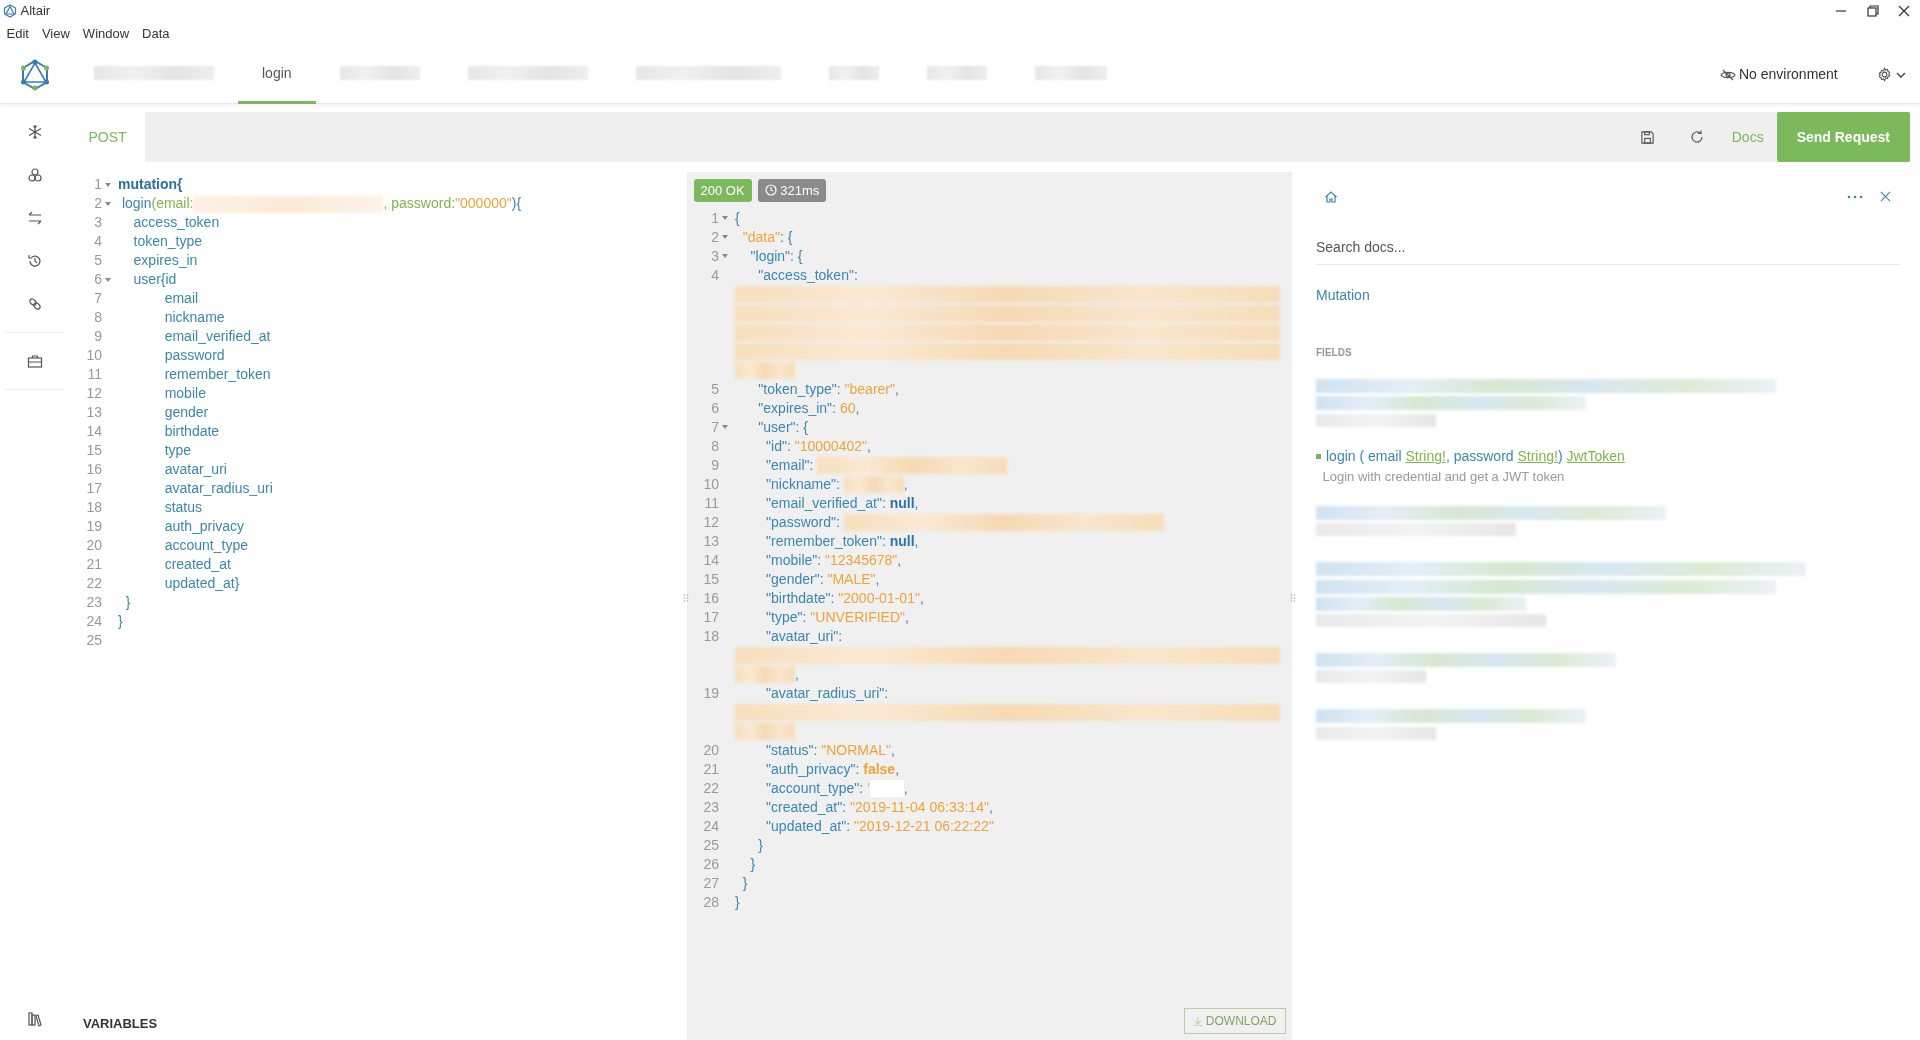 The width and height of the screenshot is (1920, 1040). I want to click on line-number: 7, so click(98, 298).